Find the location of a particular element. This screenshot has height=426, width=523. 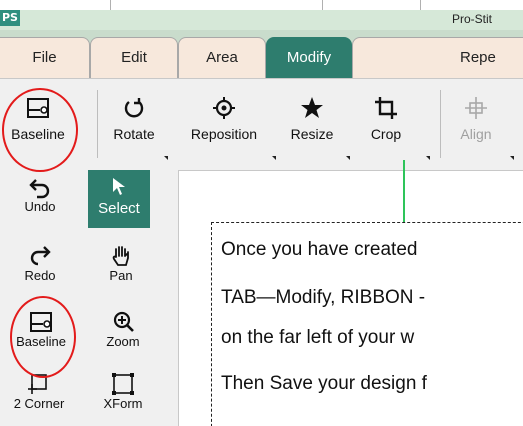

tab-area: Area is located at coordinates (222, 57).